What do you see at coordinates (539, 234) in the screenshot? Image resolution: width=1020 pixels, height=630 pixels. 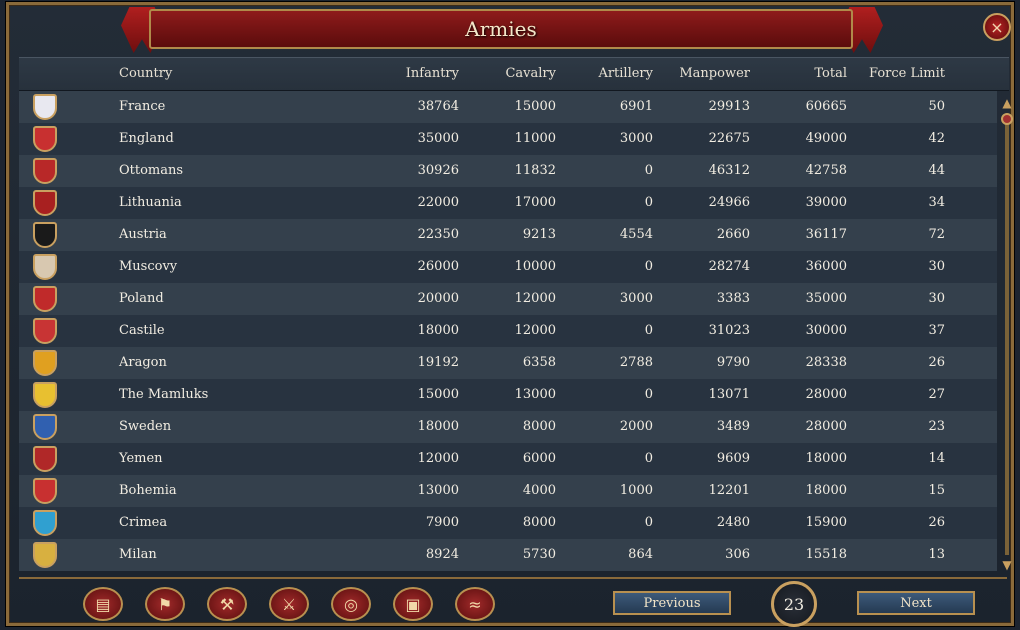 I see `cell-cavalry: 9213` at bounding box center [539, 234].